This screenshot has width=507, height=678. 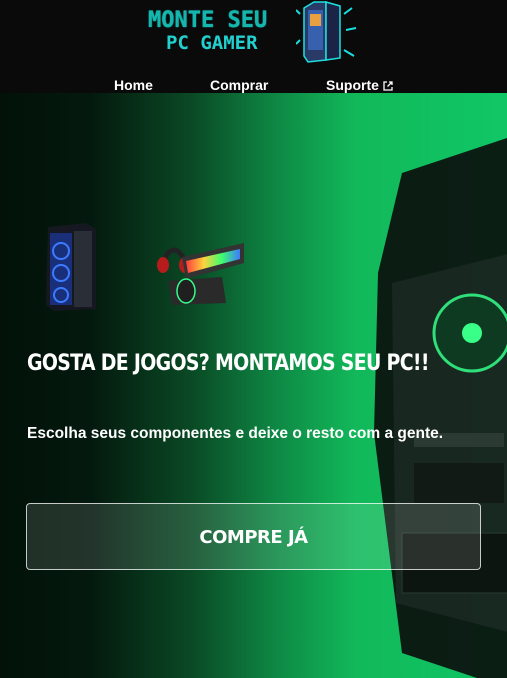 I want to click on compre-ja-label: COMPRE JÁ, so click(x=253, y=537).